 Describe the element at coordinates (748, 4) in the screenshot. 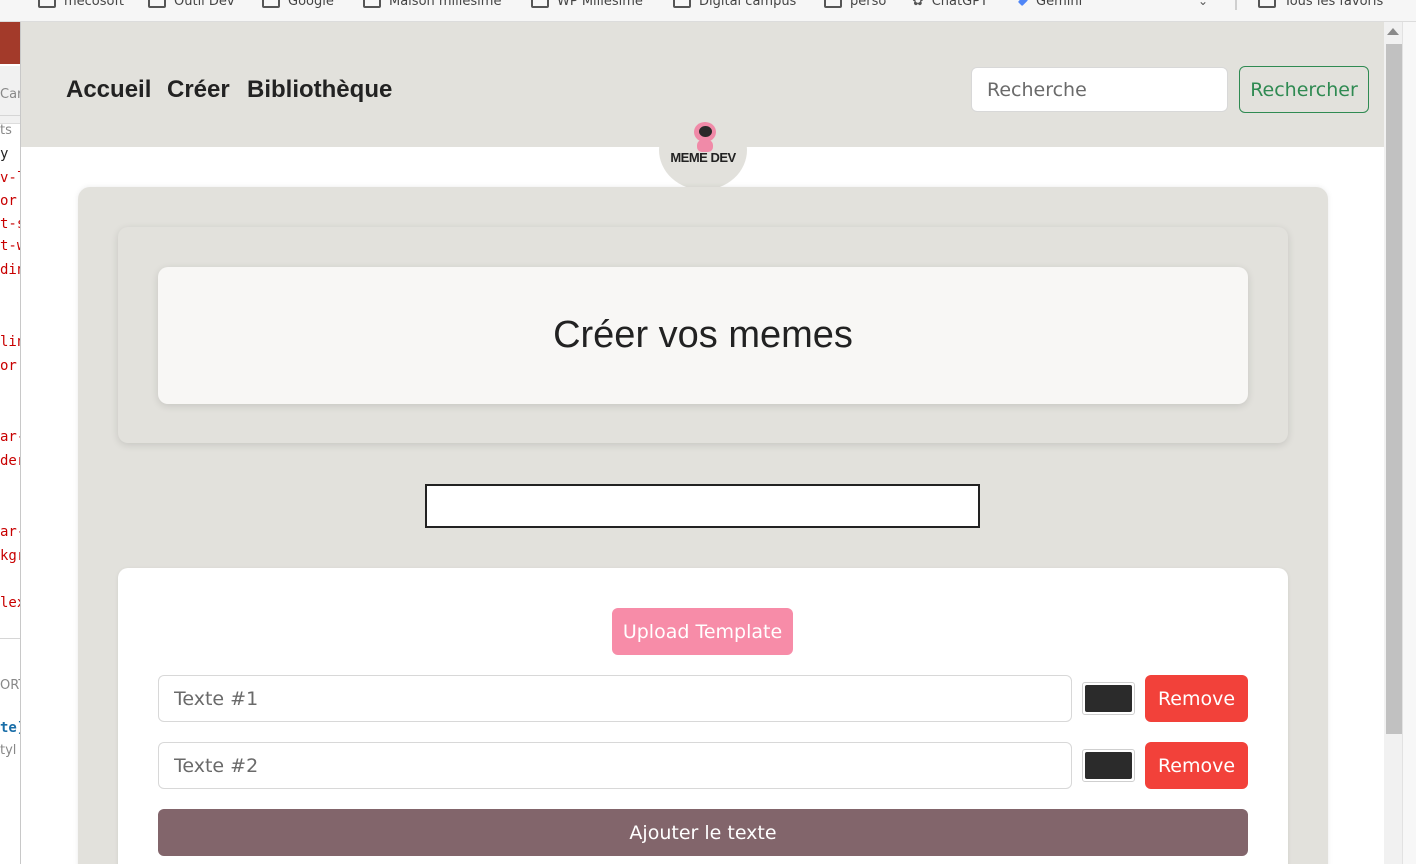

I see `bookmark-label: Digital campus` at that location.